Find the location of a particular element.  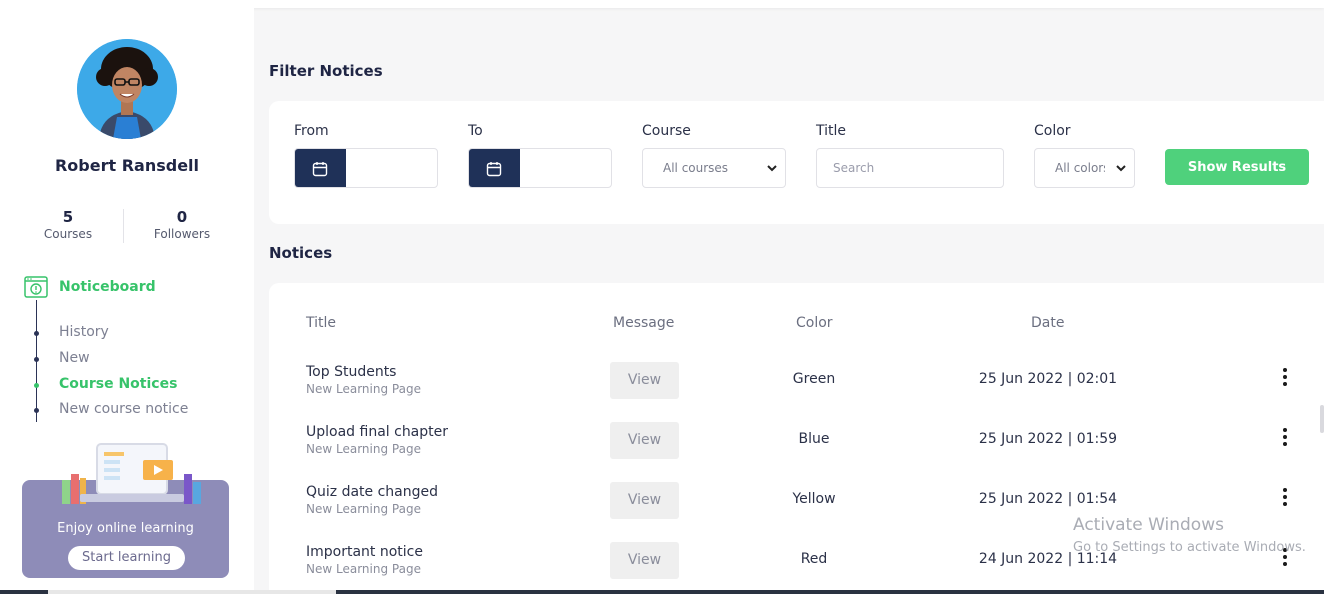

promo-banner: Enjoy online learning Start learning is located at coordinates (125, 508).